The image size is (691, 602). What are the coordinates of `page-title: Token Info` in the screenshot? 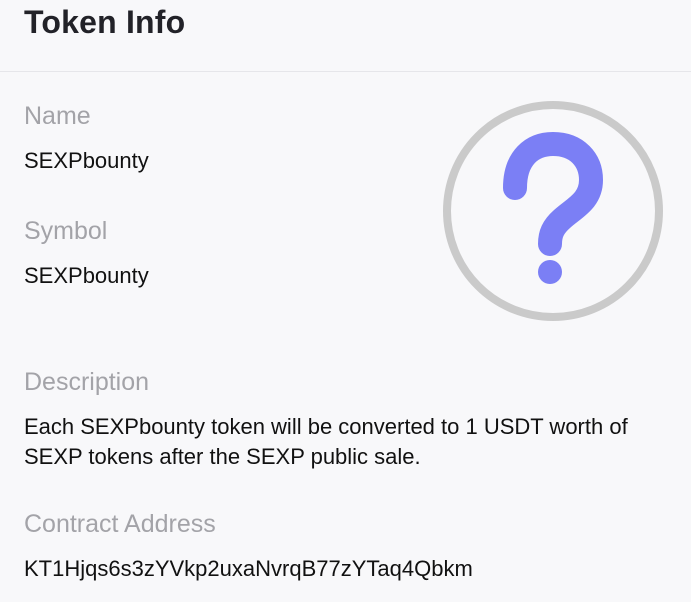 It's located at (105, 22).